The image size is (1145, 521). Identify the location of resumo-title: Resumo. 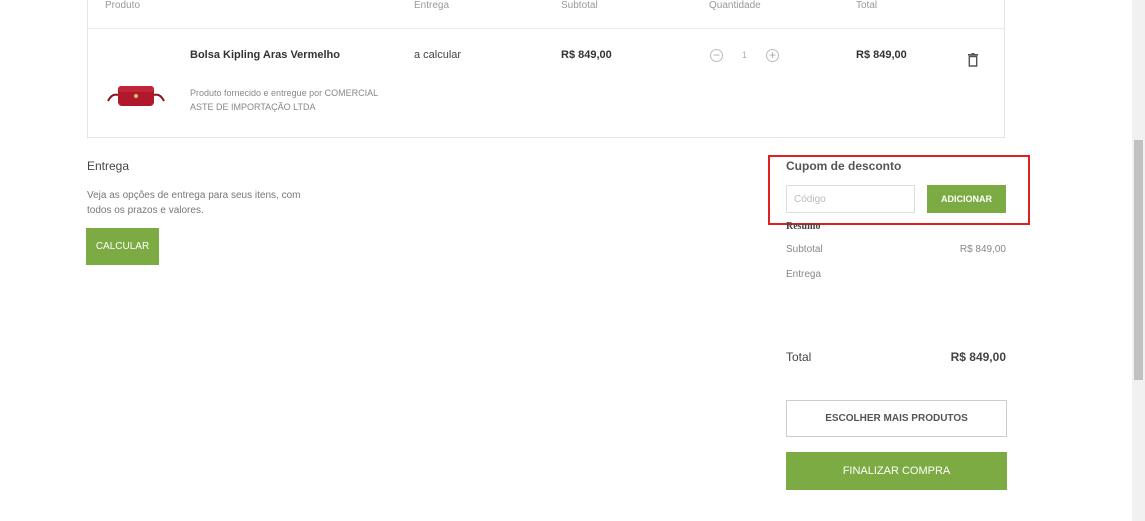
(803, 226).